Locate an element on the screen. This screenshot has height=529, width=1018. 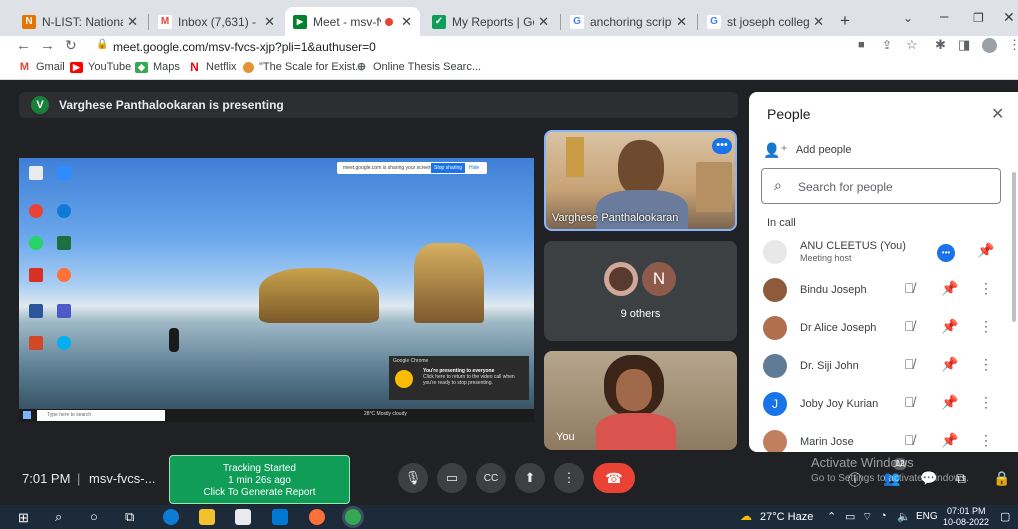
windows-start-icon: ⊞ is located at coordinates (23, 518).